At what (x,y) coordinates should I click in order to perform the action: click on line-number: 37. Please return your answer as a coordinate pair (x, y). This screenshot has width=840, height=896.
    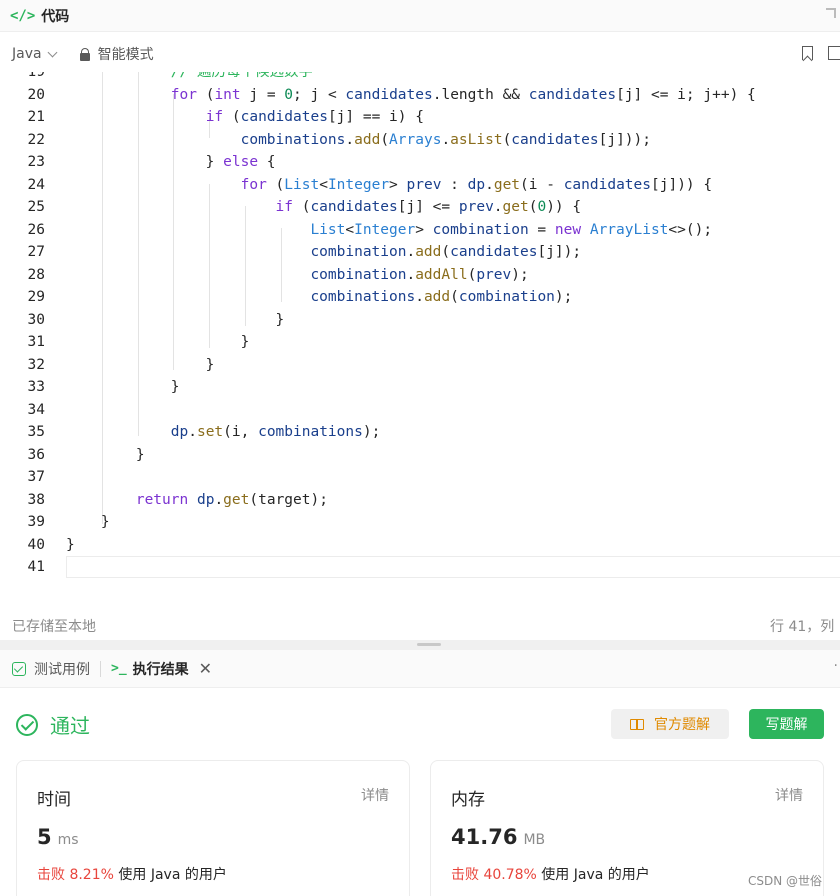
    Looking at the image, I should click on (36, 477).